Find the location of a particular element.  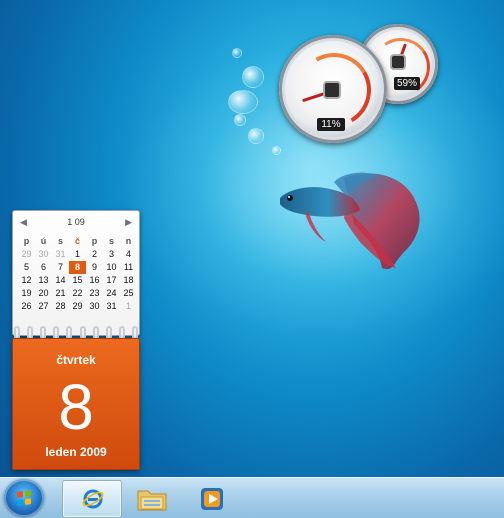

calendar-day-cell: 22 is located at coordinates (77, 293).